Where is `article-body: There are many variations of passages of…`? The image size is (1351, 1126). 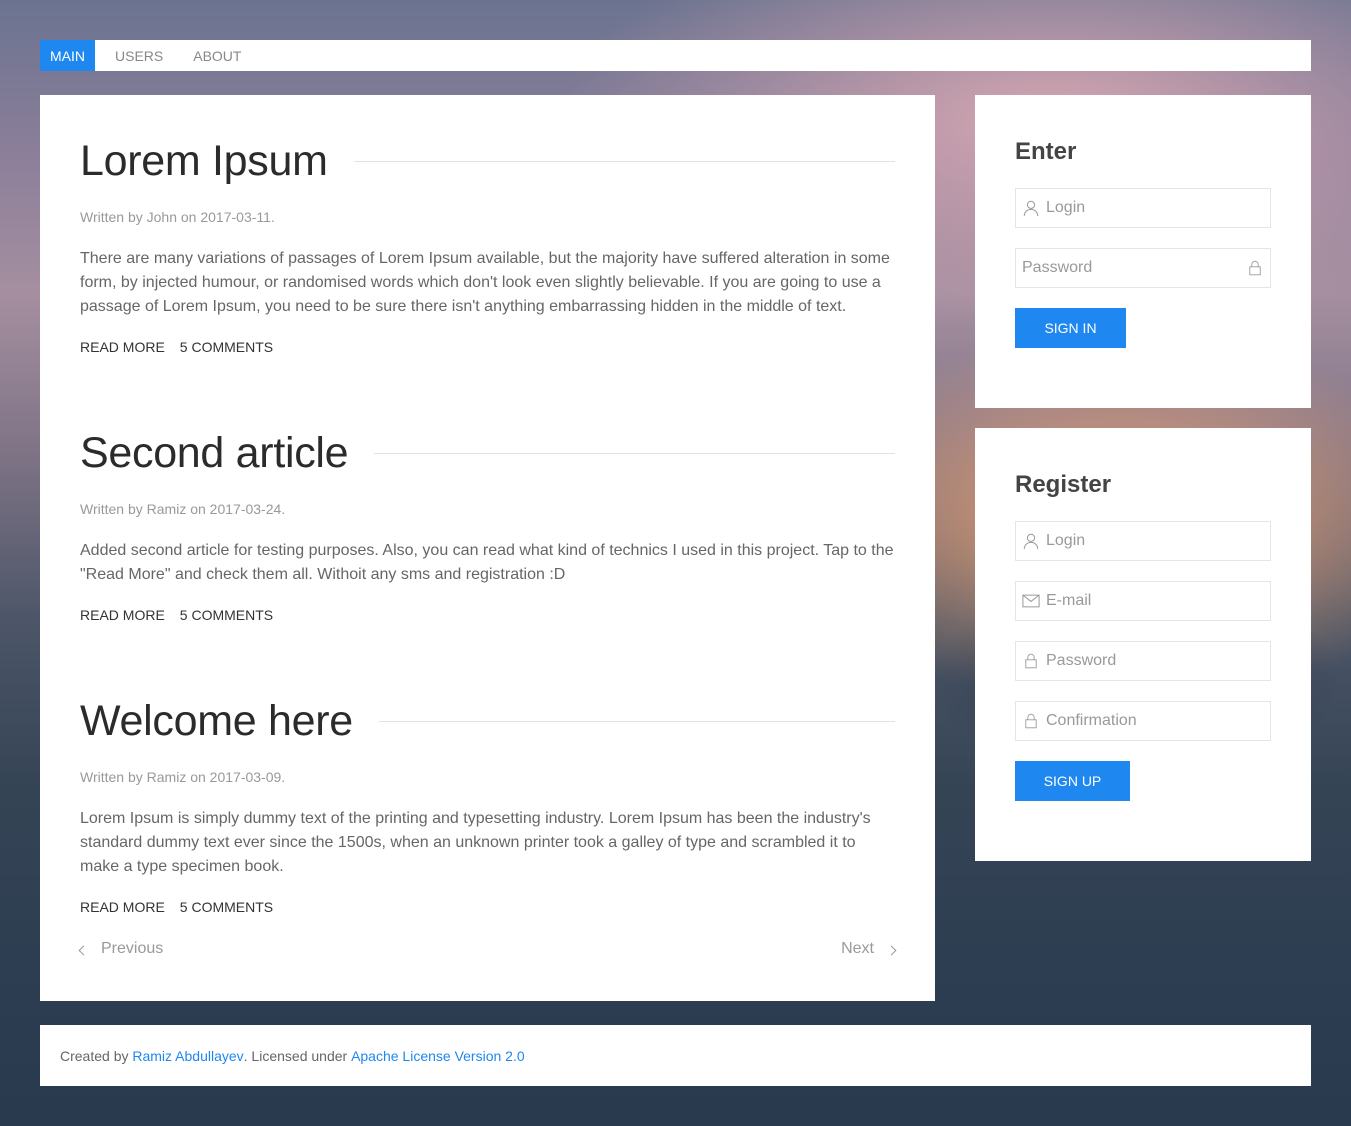
article-body: There are many variations of passages of… is located at coordinates (485, 282).